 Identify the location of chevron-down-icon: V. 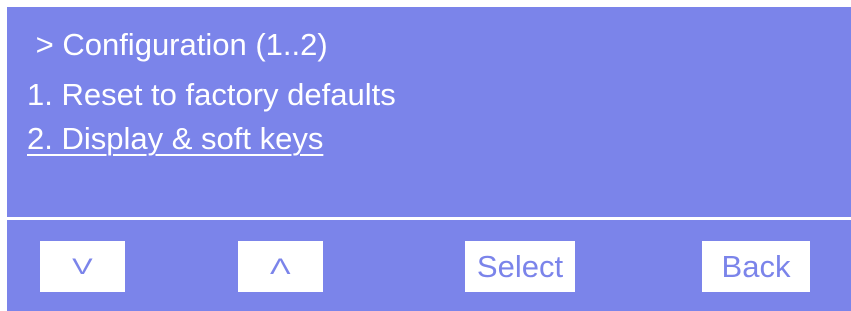
(82, 266).